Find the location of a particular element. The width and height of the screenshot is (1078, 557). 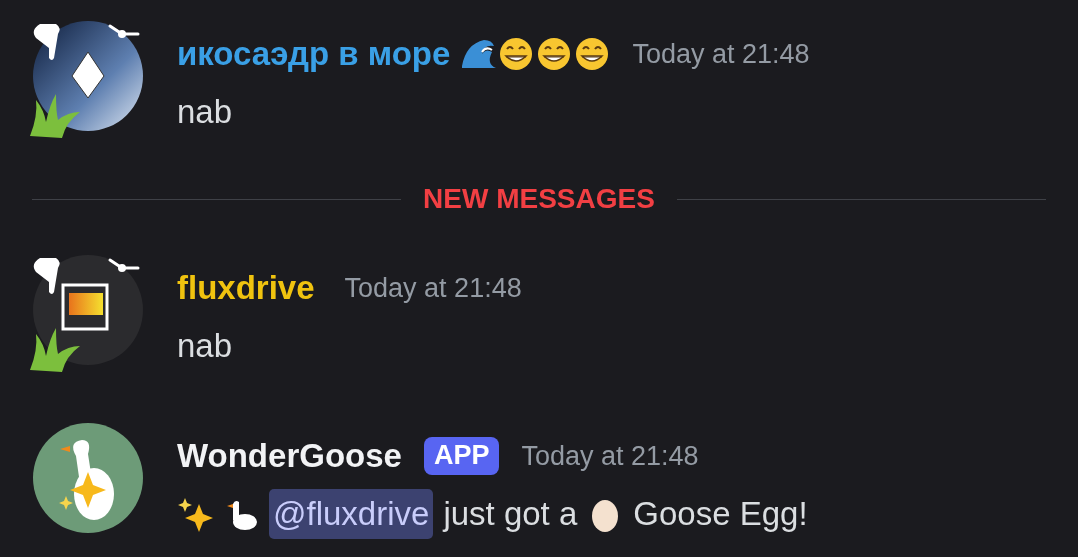

username: икосаэдр в море is located at coordinates (314, 54).